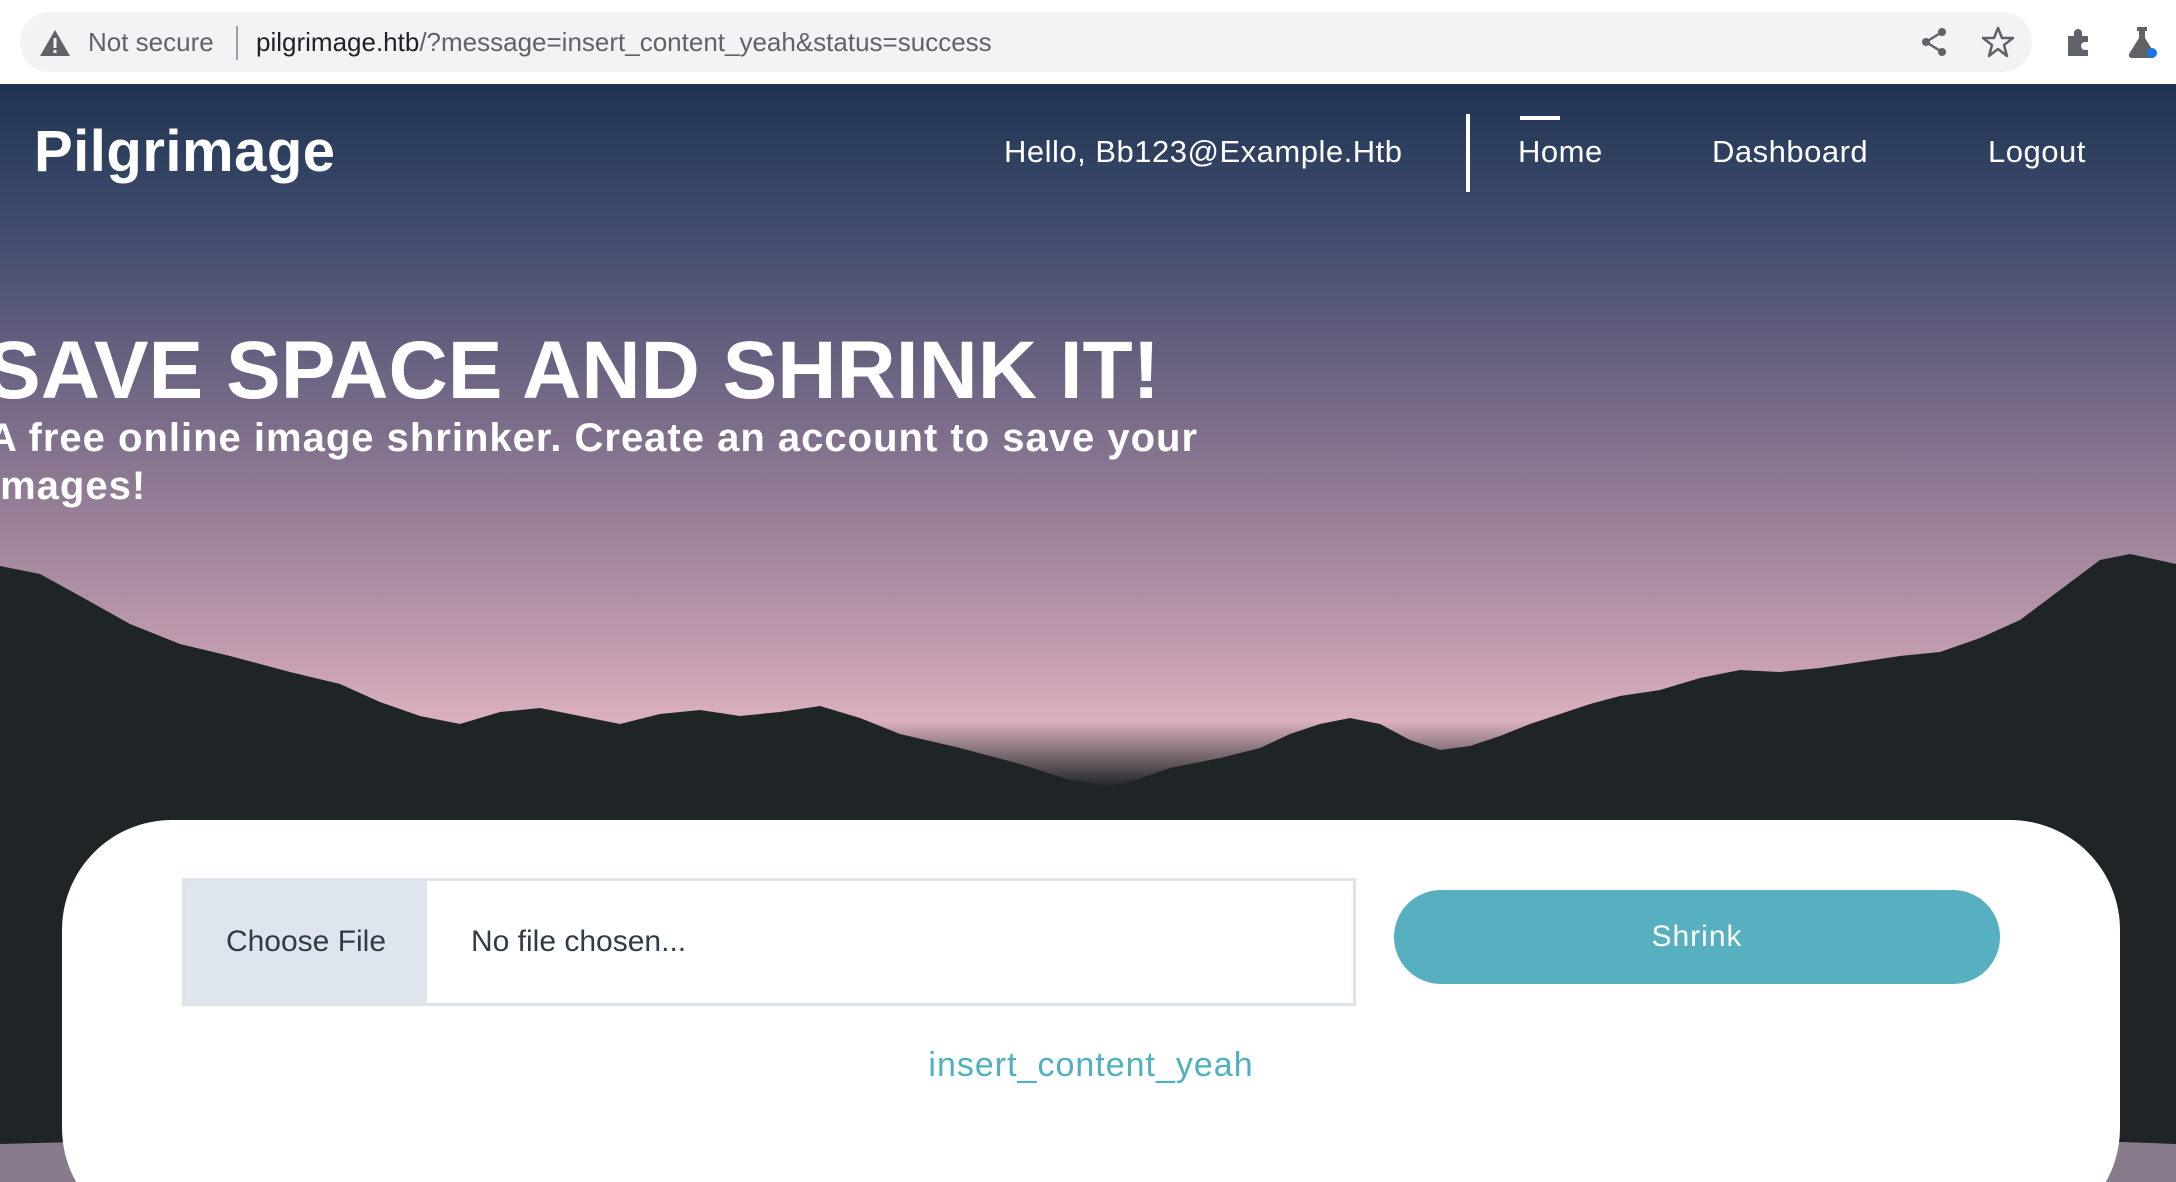 Image resolution: width=2176 pixels, height=1182 pixels. I want to click on nav-active-indicator, so click(1540, 118).